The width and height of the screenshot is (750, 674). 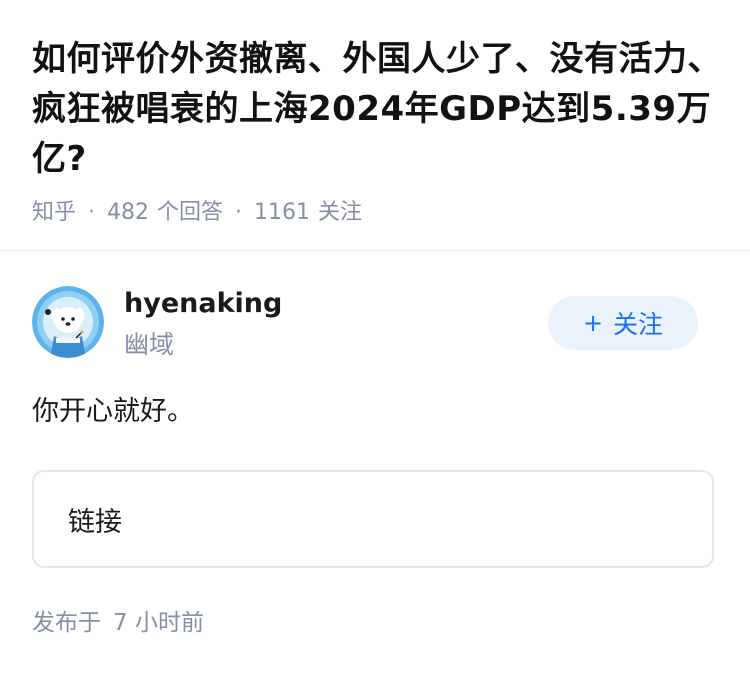 I want to click on follow-button: + 关注, so click(x=623, y=323).